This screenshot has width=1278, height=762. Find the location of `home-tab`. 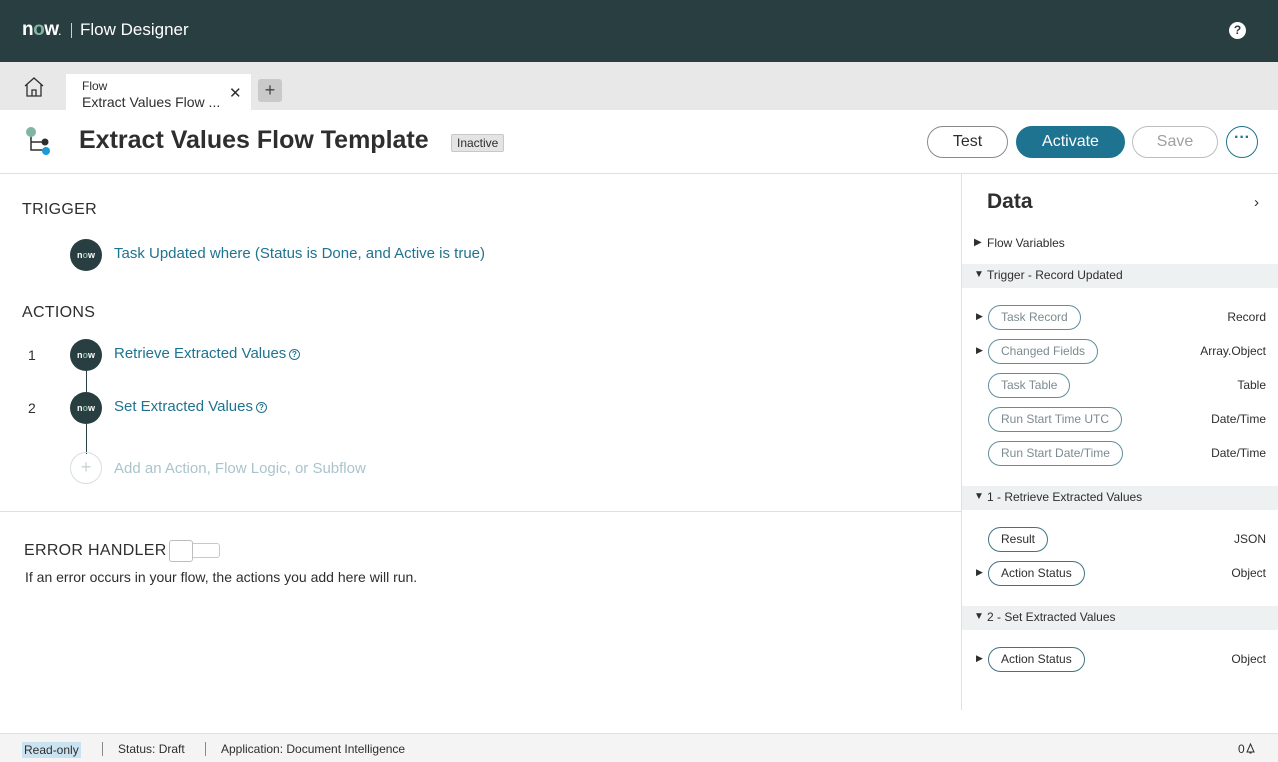

home-tab is located at coordinates (34, 87).